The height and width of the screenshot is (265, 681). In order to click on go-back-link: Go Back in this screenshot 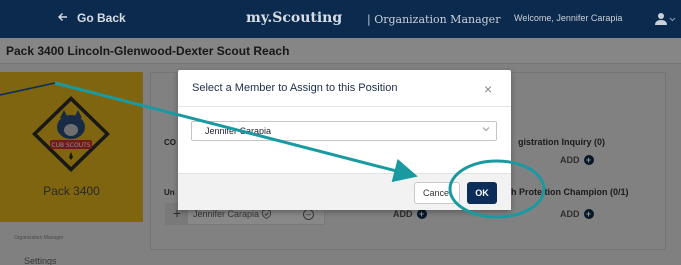, I will do `click(92, 18)`.